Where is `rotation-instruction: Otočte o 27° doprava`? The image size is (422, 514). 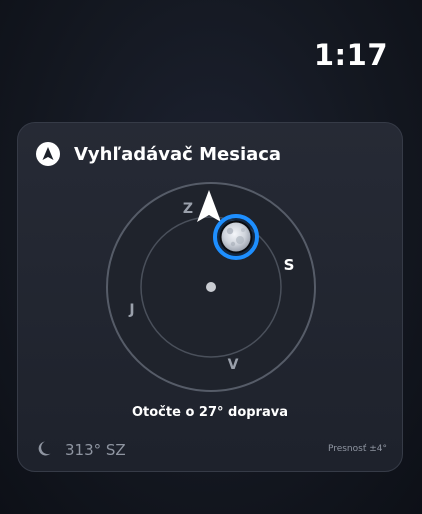
rotation-instruction: Otočte o 27° doprava is located at coordinates (209, 412).